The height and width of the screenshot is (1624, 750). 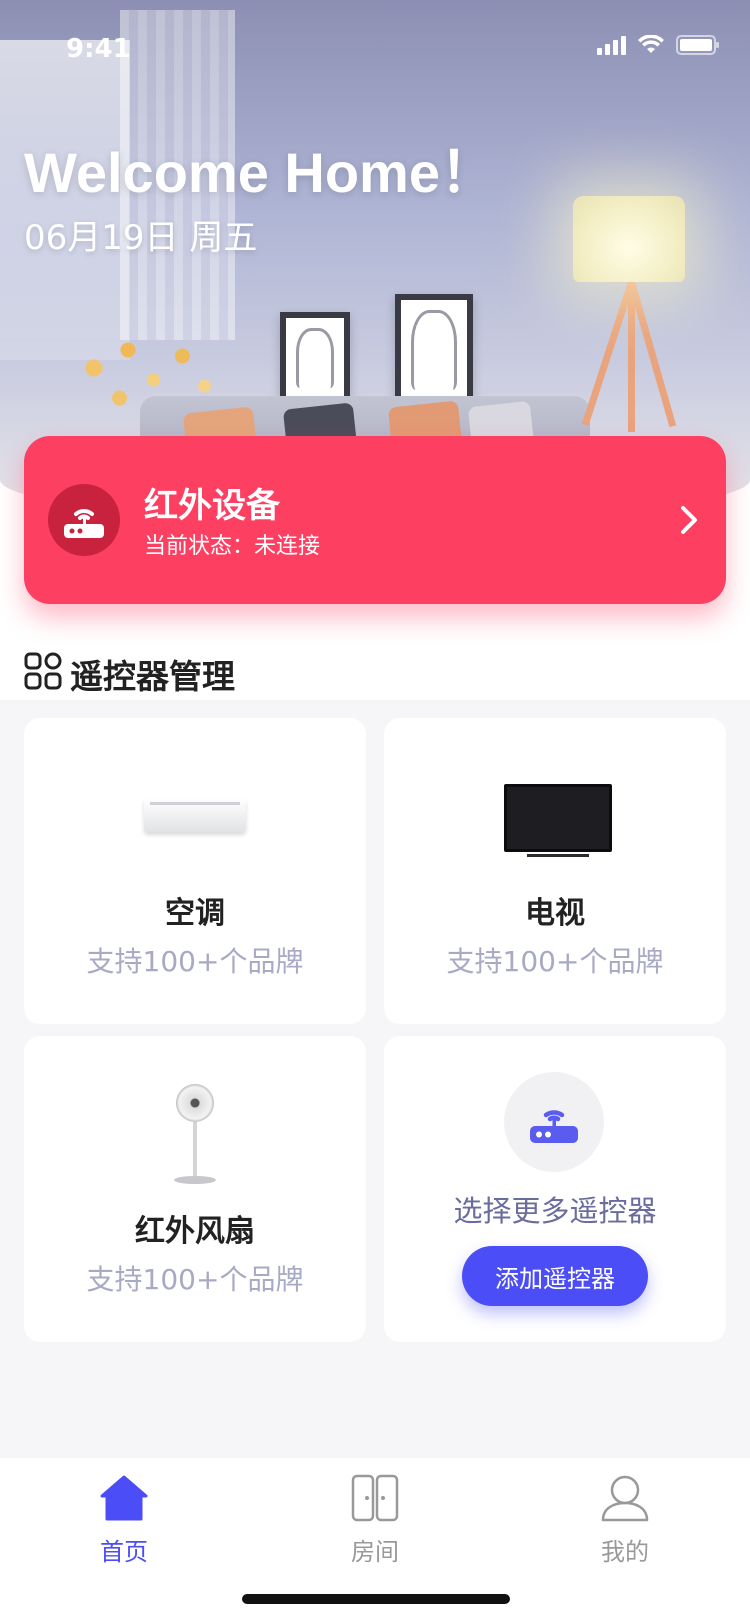 I want to click on section-title: 遥控器管理, so click(x=152, y=676).